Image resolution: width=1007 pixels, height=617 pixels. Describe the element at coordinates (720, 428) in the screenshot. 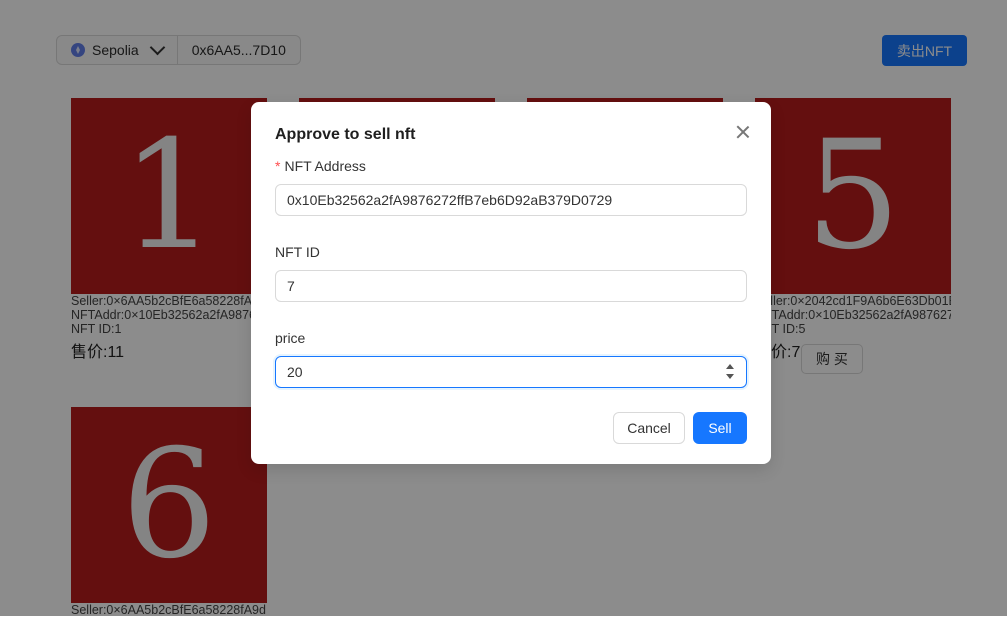

I see `sell-button: Sell` at that location.